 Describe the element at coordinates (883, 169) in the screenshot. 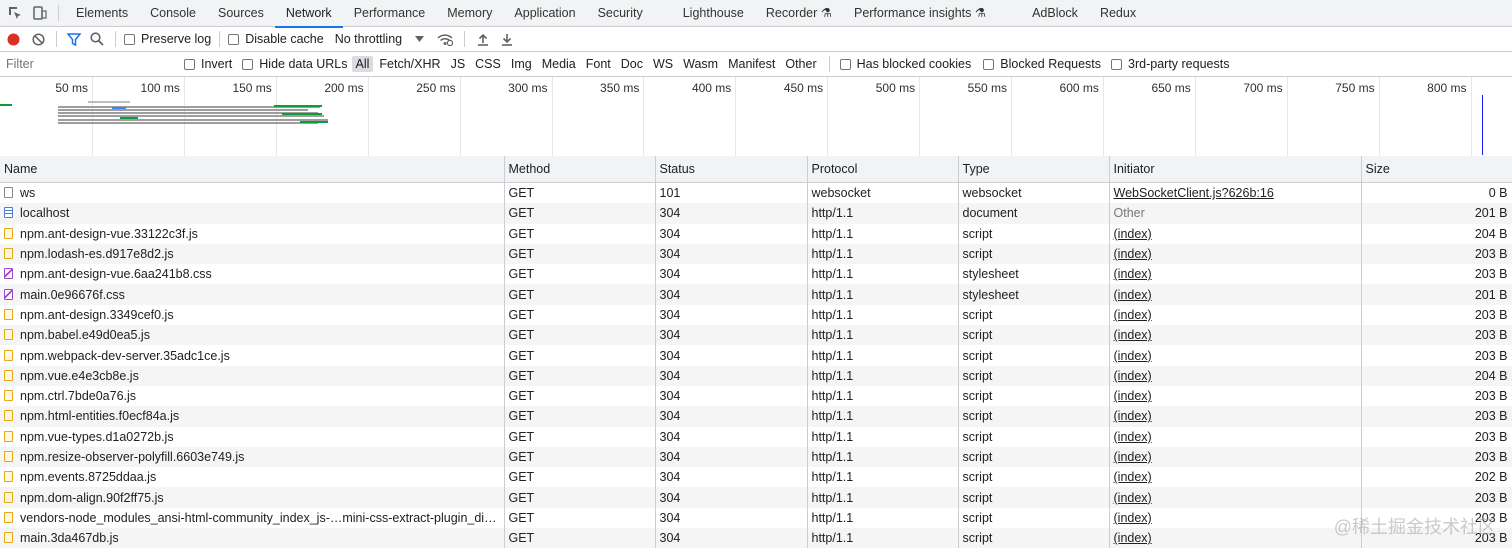

I see `column-header-protocol: Protocol` at that location.